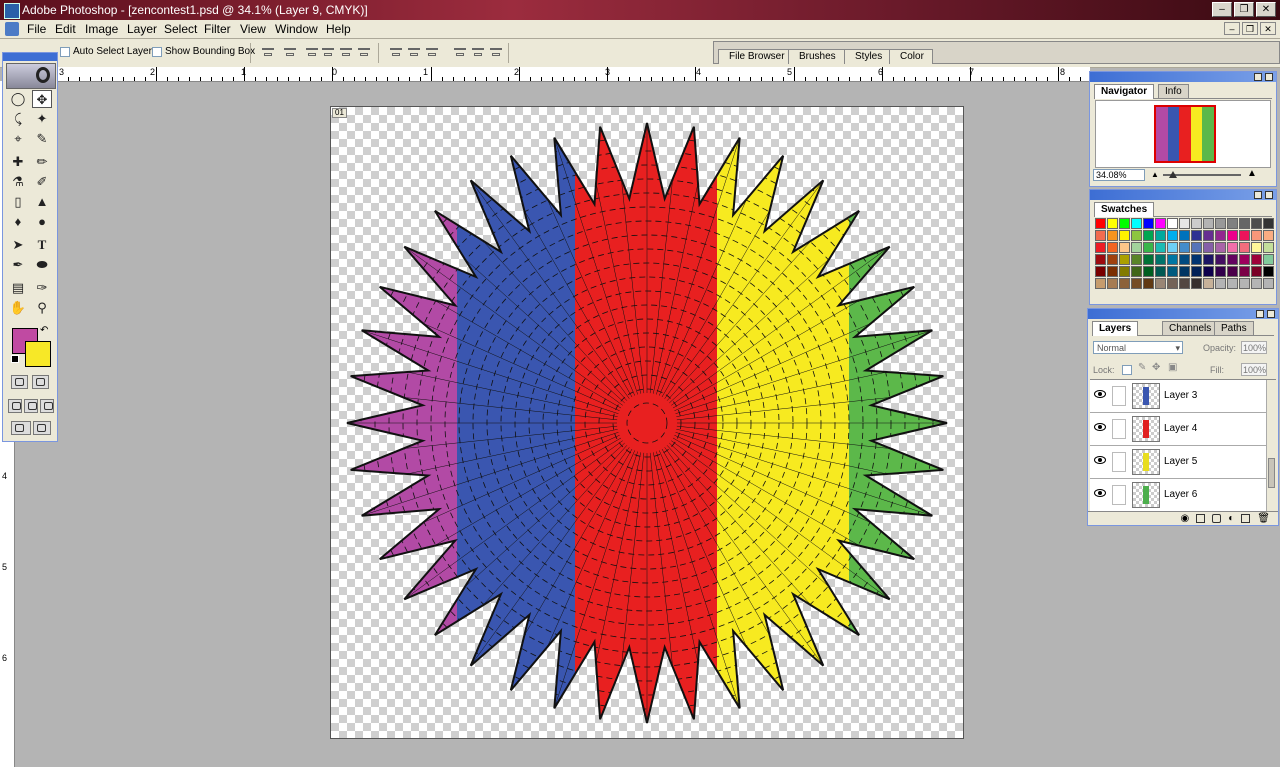 This screenshot has width=1280, height=767. What do you see at coordinates (1254, 369) in the screenshot?
I see `fill-field: 100%` at bounding box center [1254, 369].